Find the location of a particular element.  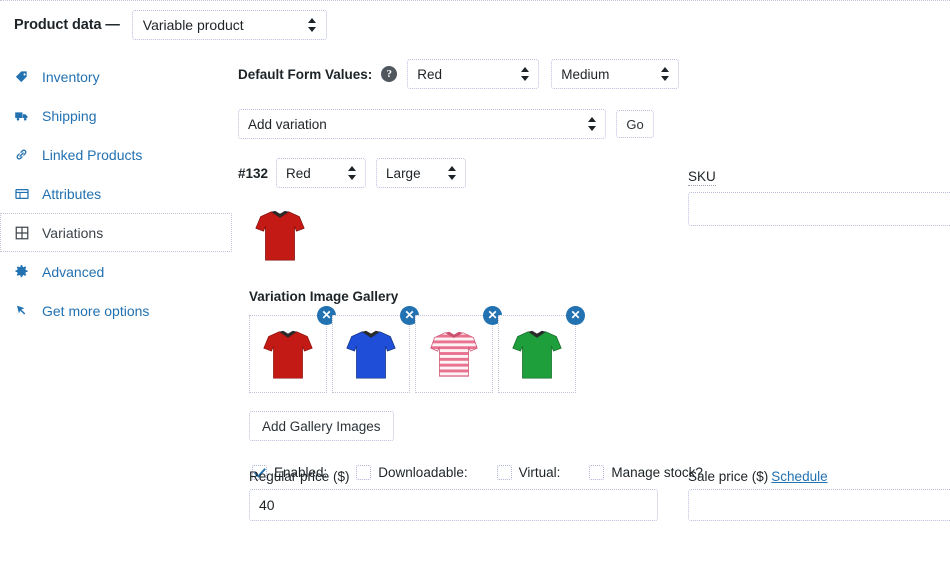

sidebar-item-variations: Variations is located at coordinates (116, 232).